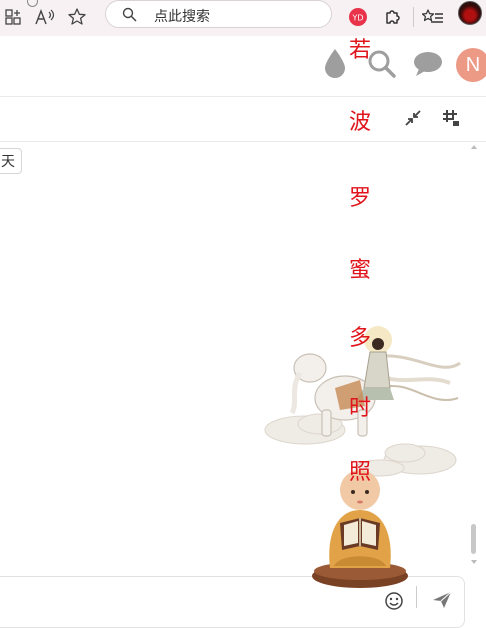  What do you see at coordinates (474, 562) in the screenshot?
I see `scroll-down-arrow` at bounding box center [474, 562].